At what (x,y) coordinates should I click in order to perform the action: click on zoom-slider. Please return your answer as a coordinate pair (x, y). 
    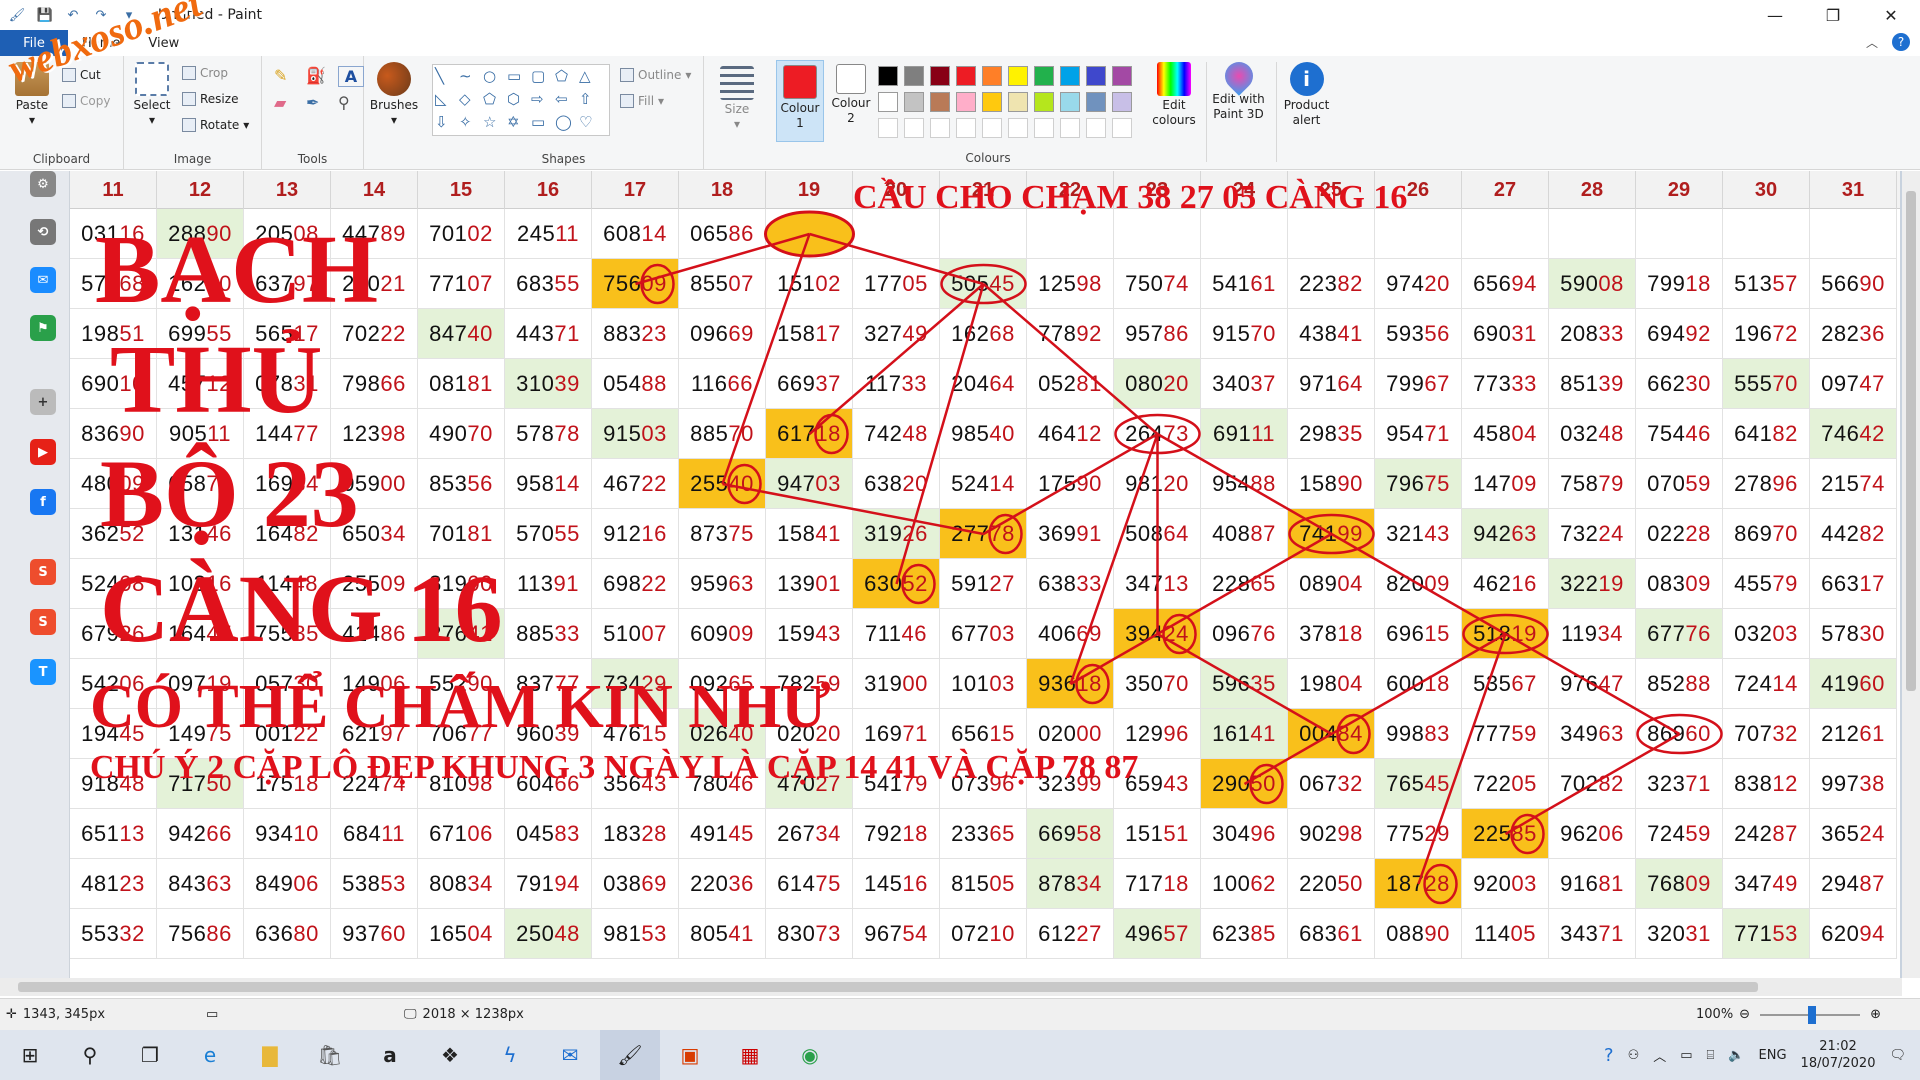
    Looking at the image, I should click on (1810, 1014).